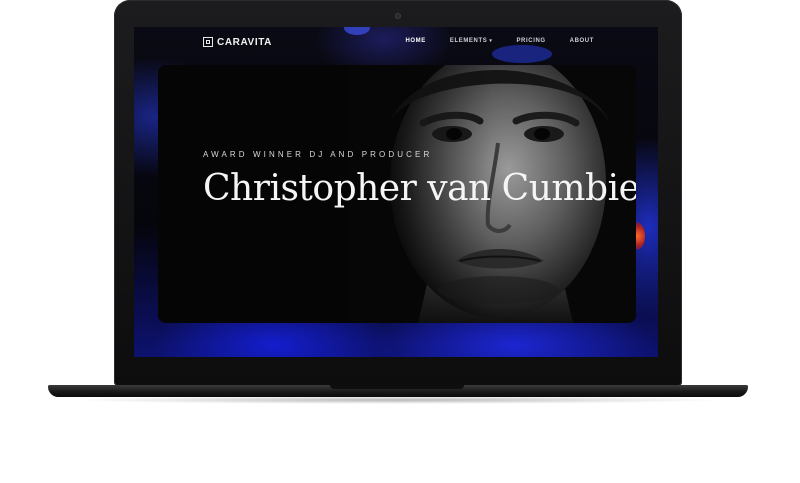 The width and height of the screenshot is (800, 483). Describe the element at coordinates (244, 42) in the screenshot. I see `brand-name: CARAVITA` at that location.